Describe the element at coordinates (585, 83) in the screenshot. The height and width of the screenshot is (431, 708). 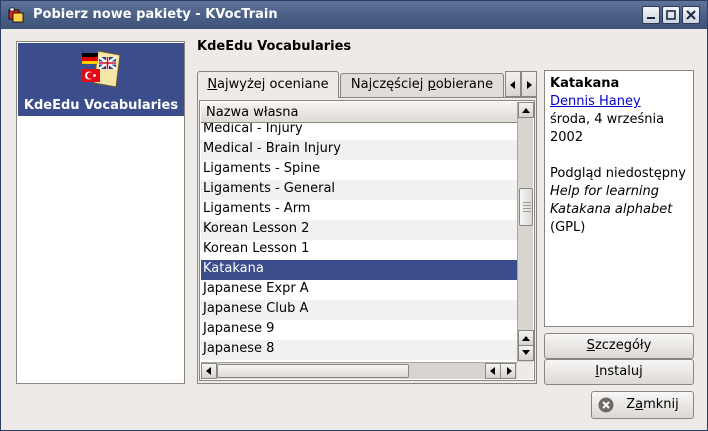
I see `details-name: Katakana` at that location.